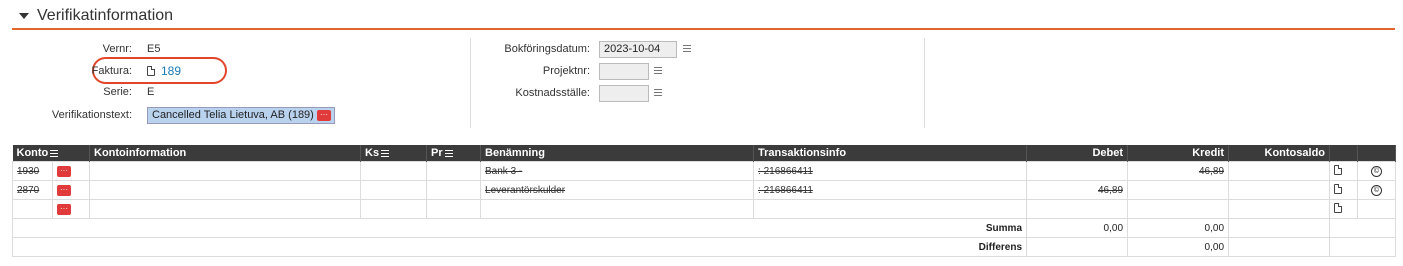 The width and height of the screenshot is (1403, 266). Describe the element at coordinates (890, 153) in the screenshot. I see `col-header-transaktionsinfo: Transaktionsinfo` at that location.